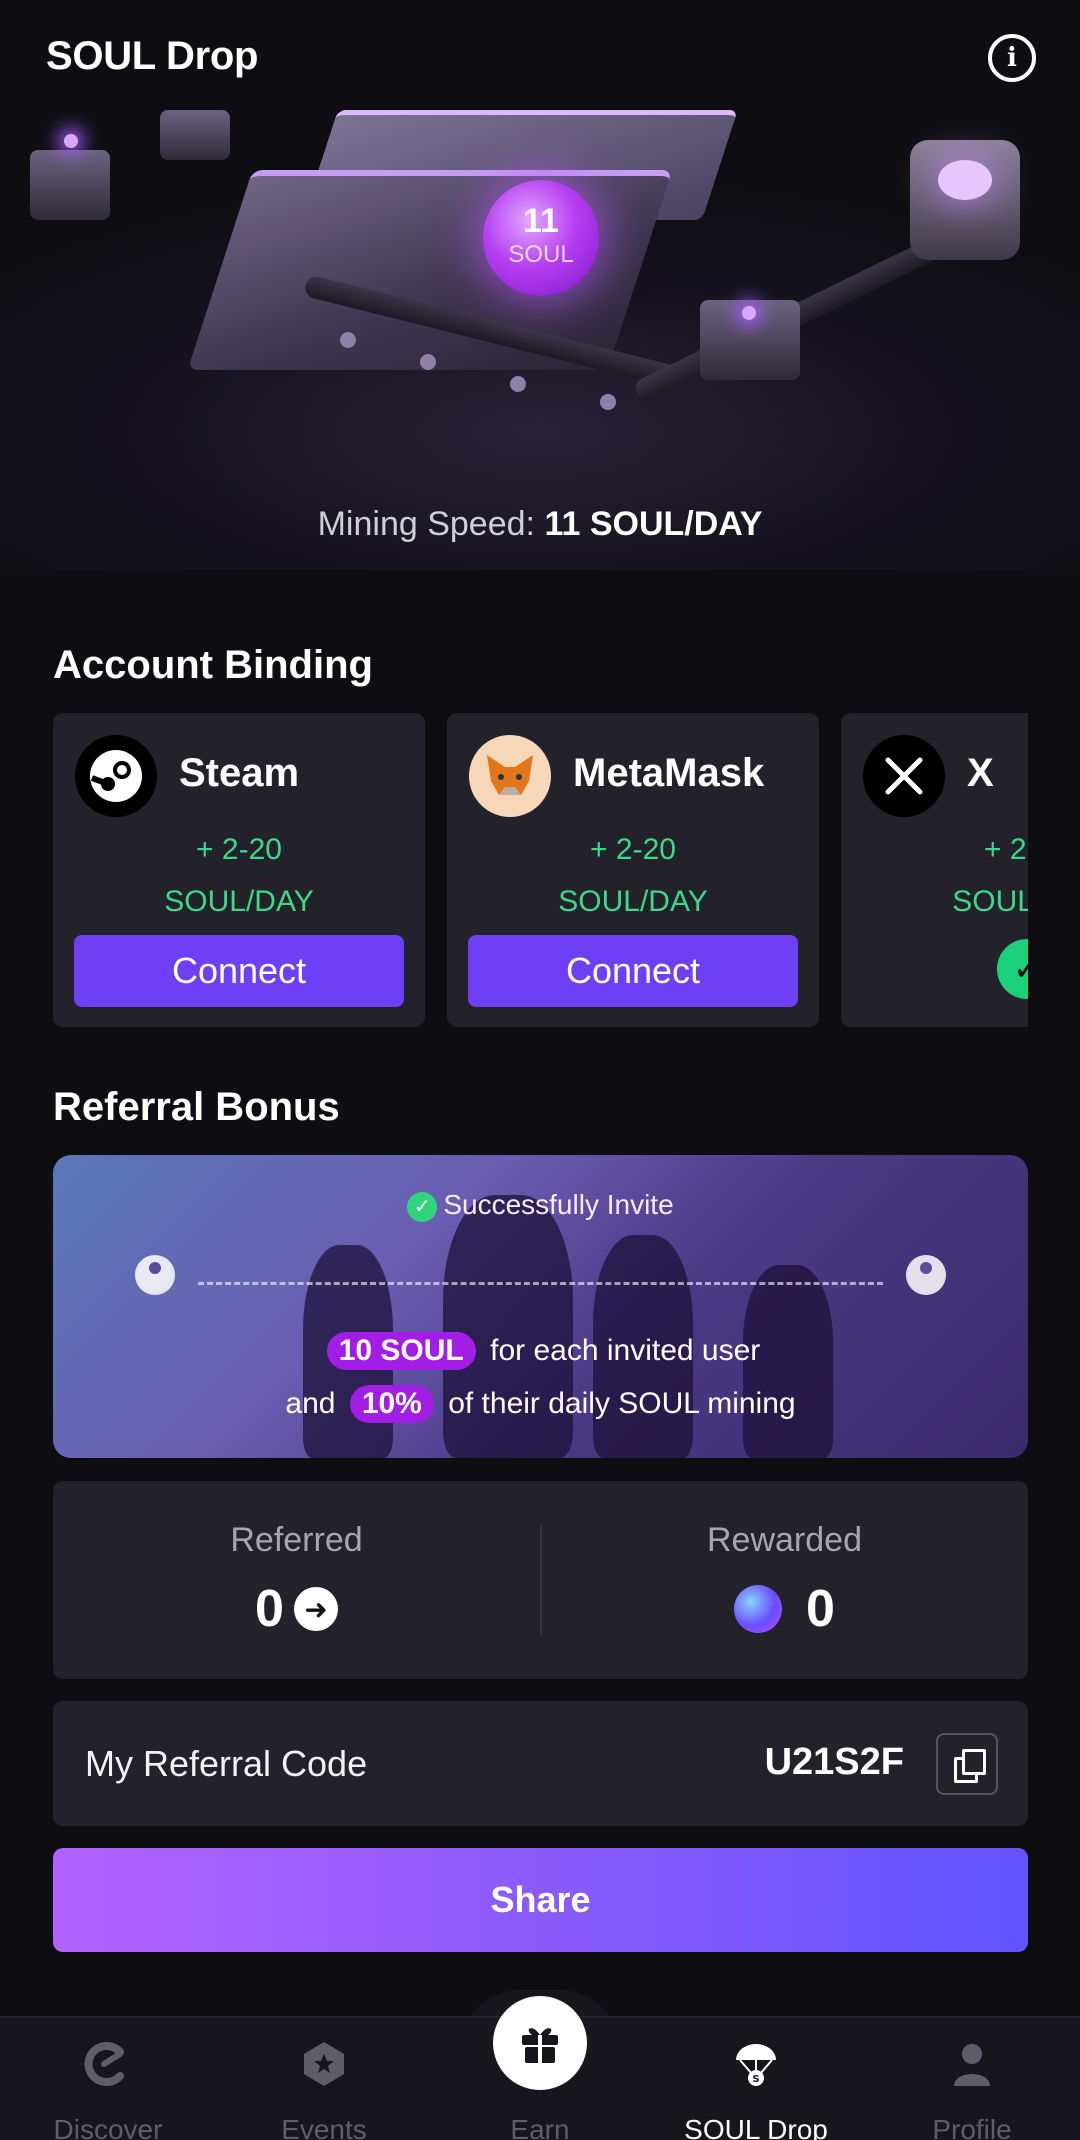  I want to click on tab-soul-drop: S SOUL Drop, so click(756, 2079).